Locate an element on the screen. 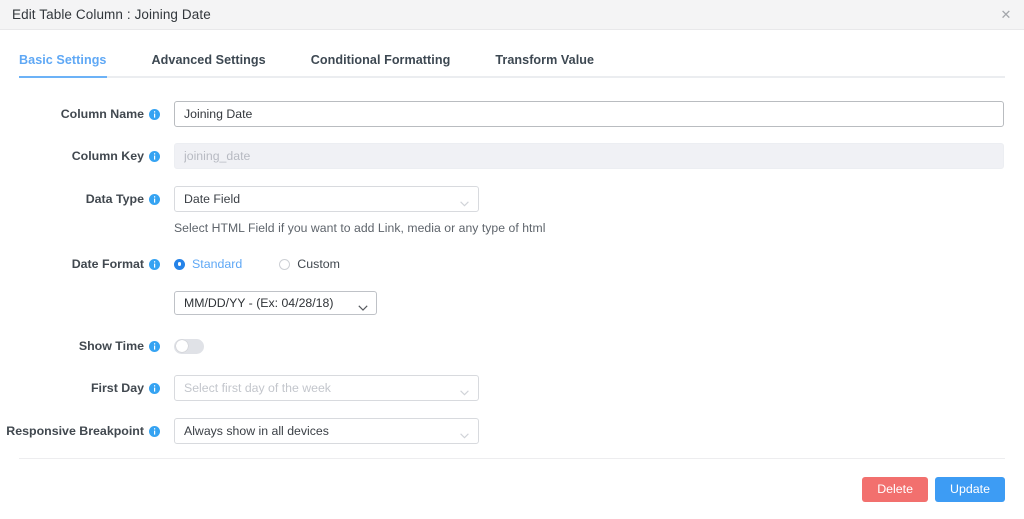 The image size is (1024, 519). date-format-select: MM/DD/YY - (Ex: 04/28/18) is located at coordinates (275, 303).